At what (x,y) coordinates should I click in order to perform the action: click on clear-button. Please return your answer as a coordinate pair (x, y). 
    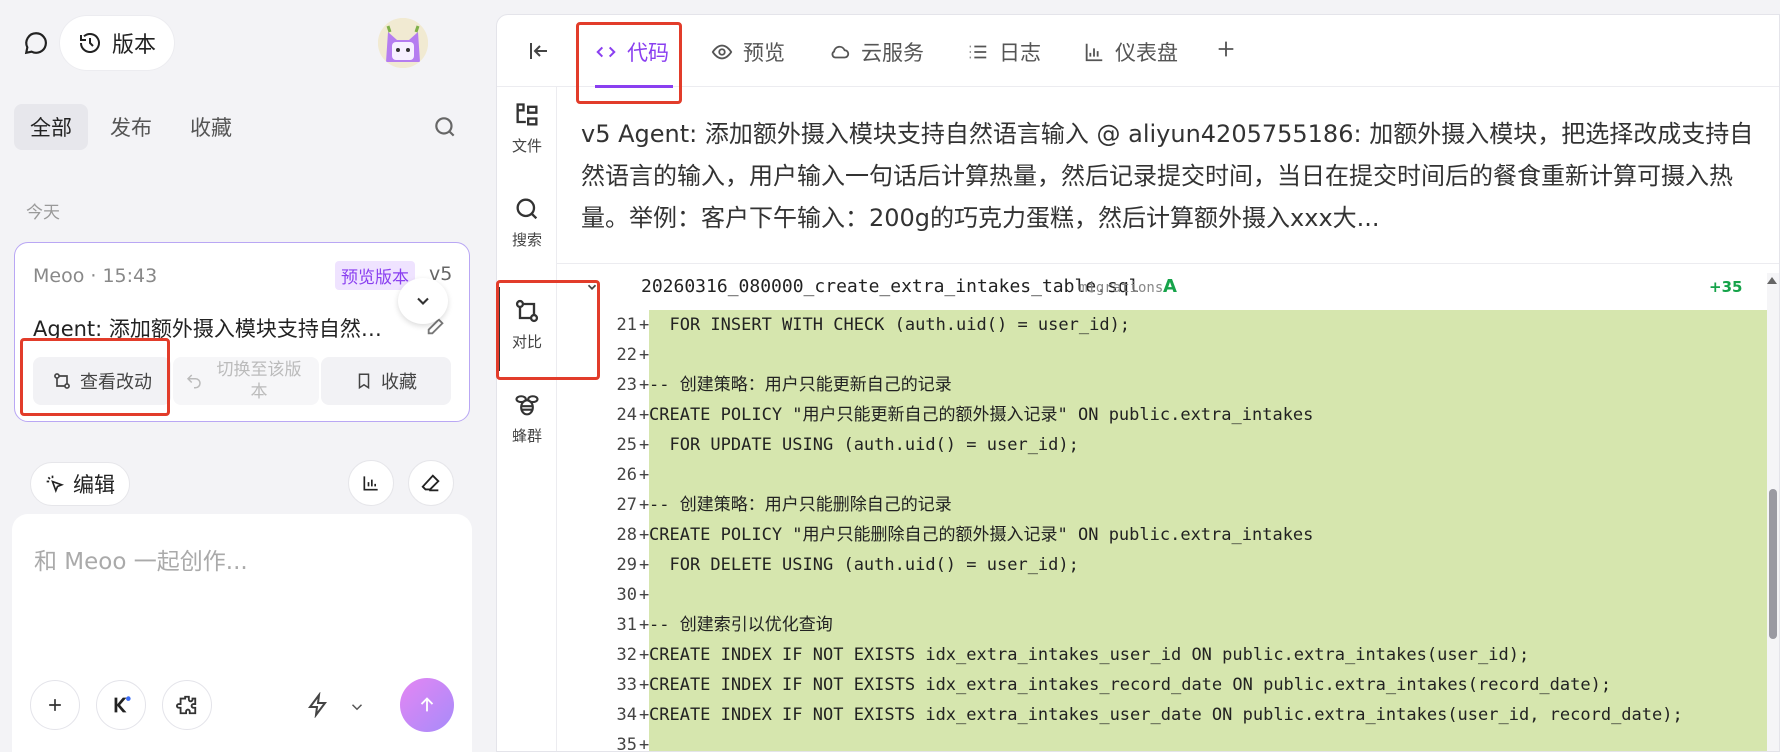
    Looking at the image, I should click on (431, 483).